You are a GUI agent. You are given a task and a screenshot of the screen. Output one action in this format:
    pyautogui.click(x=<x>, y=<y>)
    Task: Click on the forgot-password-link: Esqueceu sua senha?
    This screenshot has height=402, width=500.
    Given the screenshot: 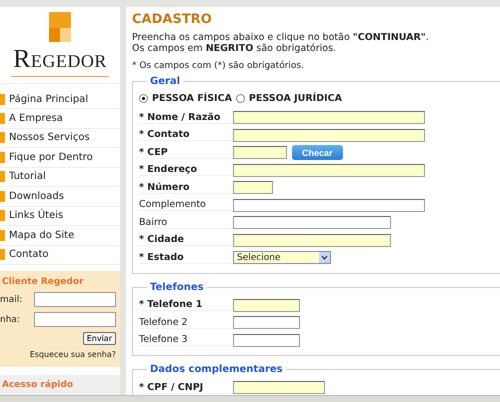 What is the action you would take?
    pyautogui.click(x=58, y=355)
    